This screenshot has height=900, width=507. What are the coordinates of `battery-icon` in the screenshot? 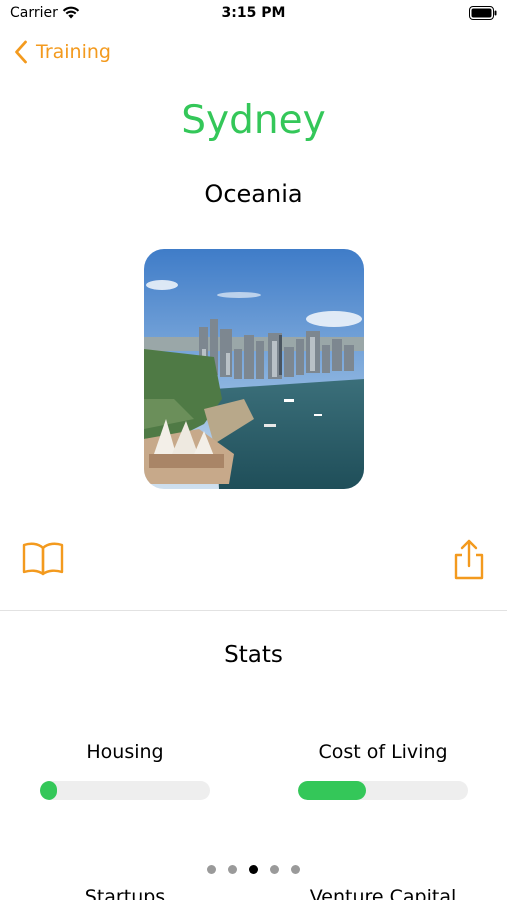 It's located at (483, 13).